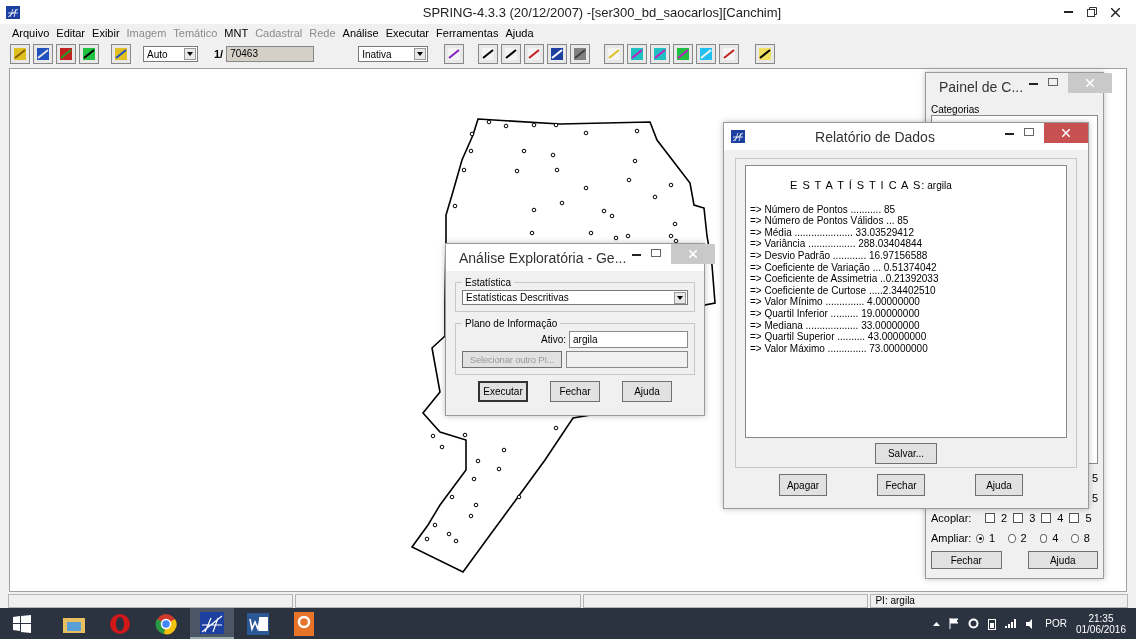 The image size is (1136, 639). Describe the element at coordinates (511, 323) in the screenshot. I see `group-label: Plano de Informação` at that location.